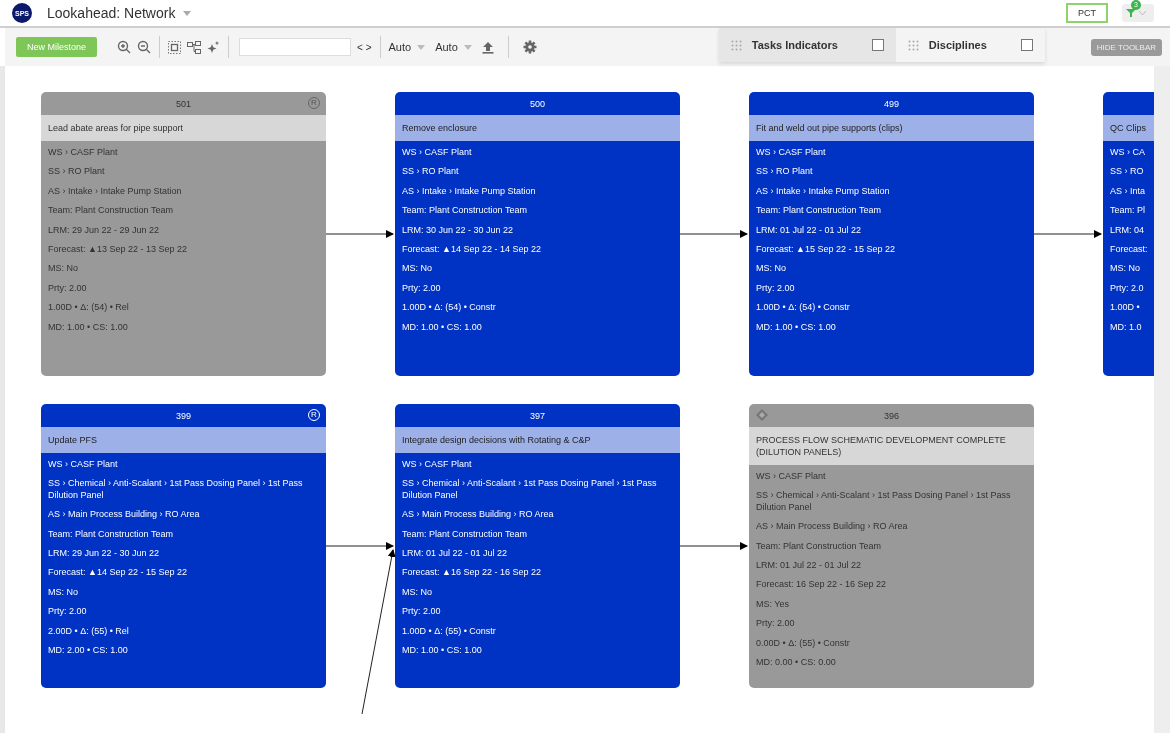  What do you see at coordinates (891, 415) in the screenshot?
I see `task-number: 396` at bounding box center [891, 415].